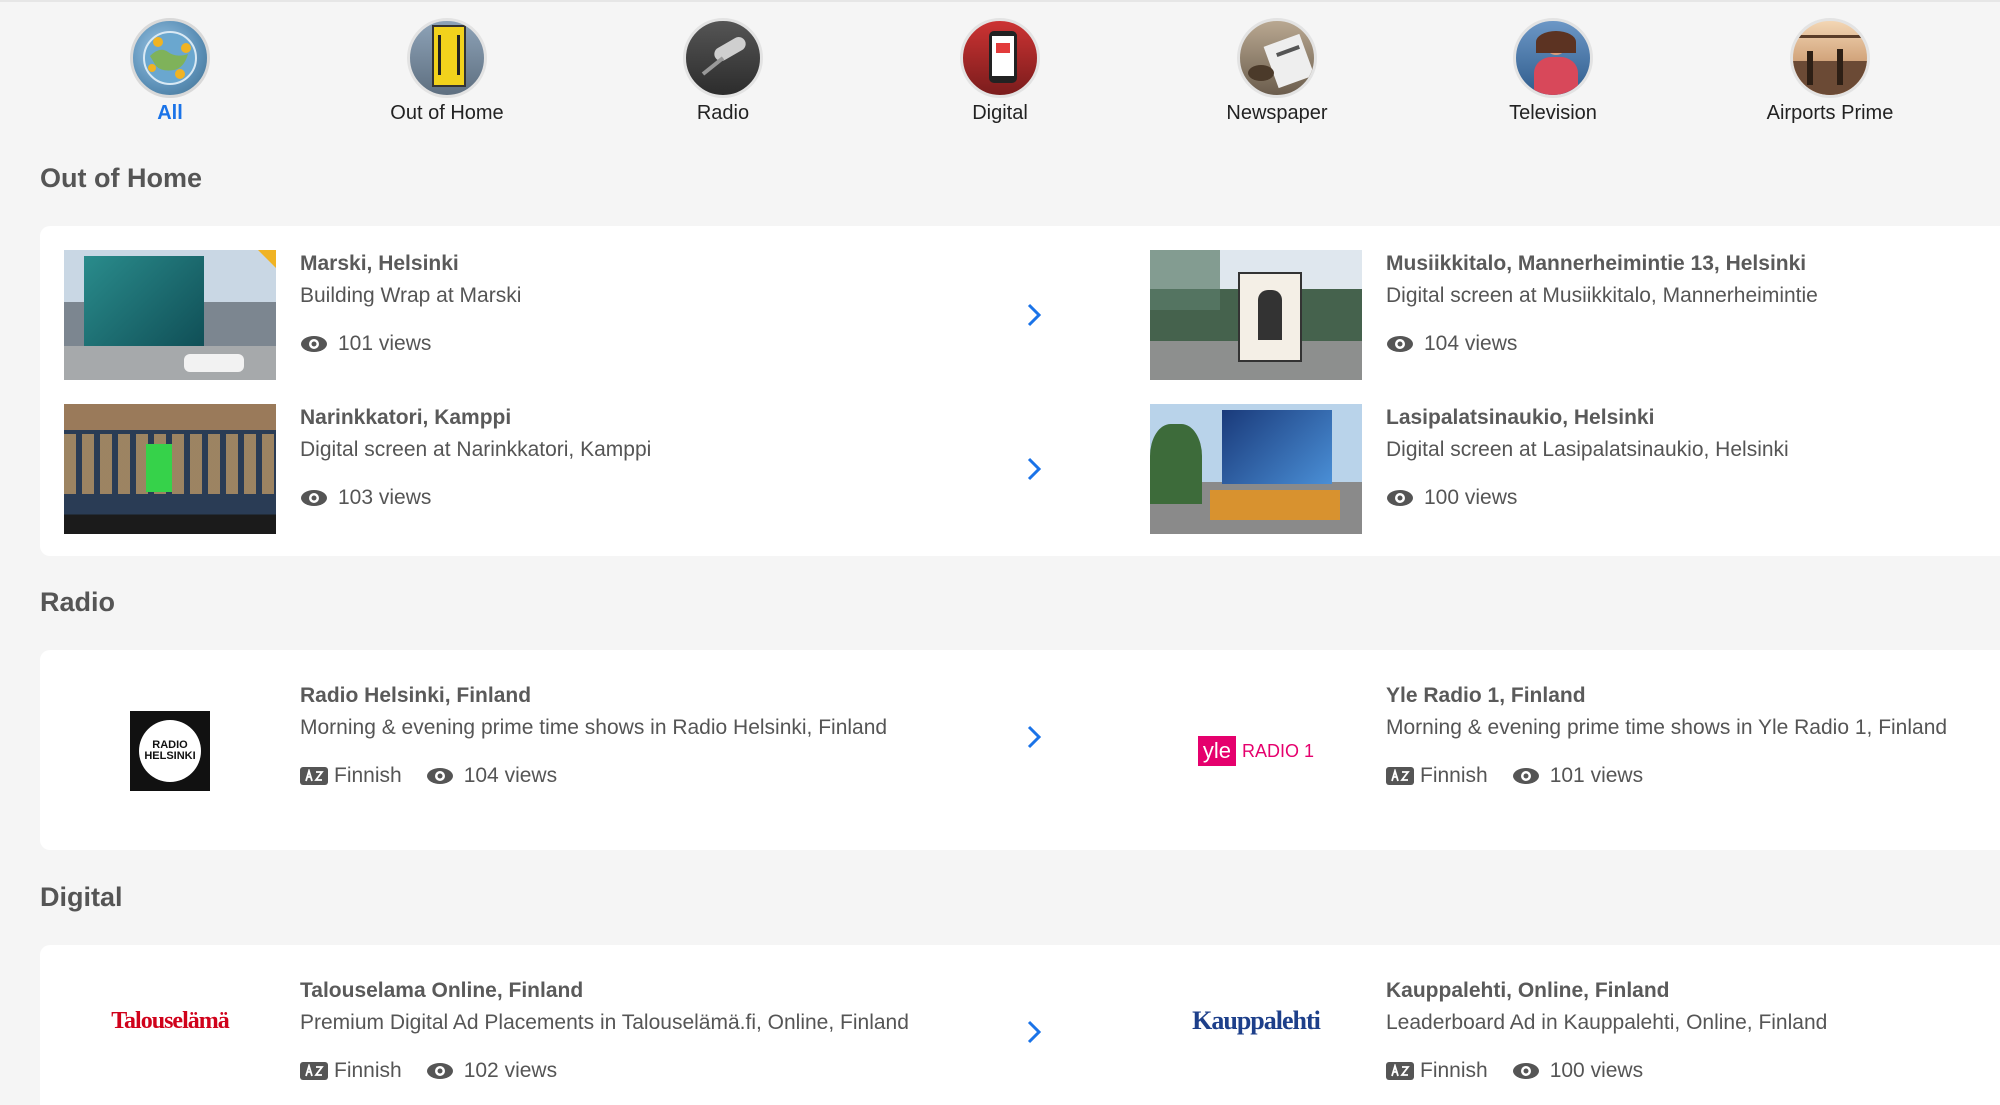  What do you see at coordinates (1217, 751) in the screenshot?
I see `yle-logo-text: yle` at bounding box center [1217, 751].